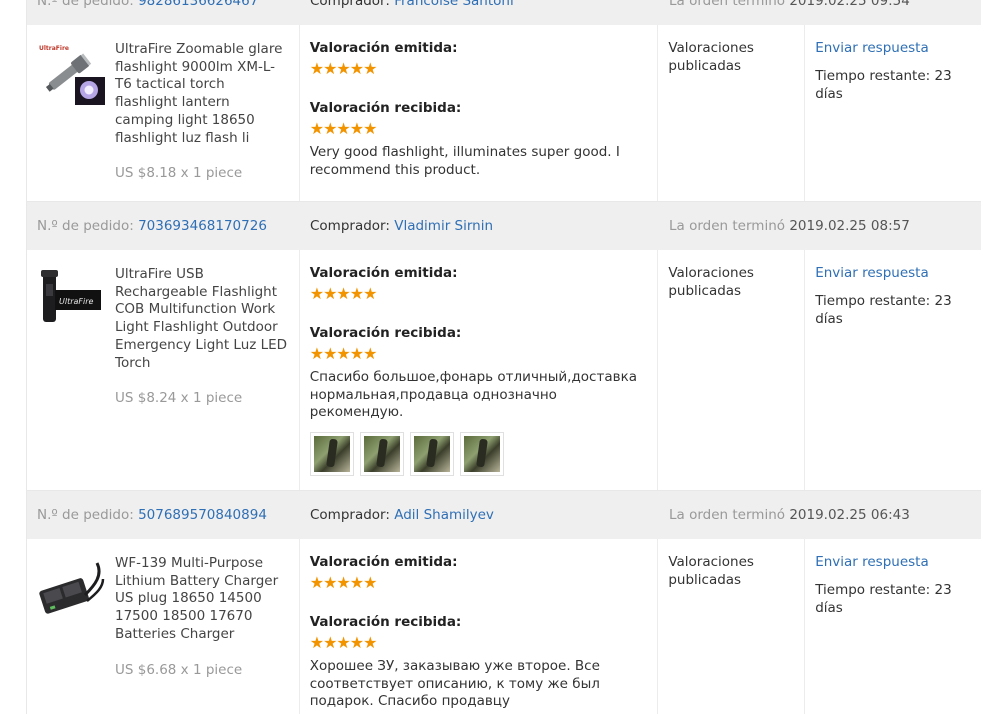 The height and width of the screenshot is (714, 1000). I want to click on order-number-cell: N.º de pedido: 507689570840894, so click(173, 515).